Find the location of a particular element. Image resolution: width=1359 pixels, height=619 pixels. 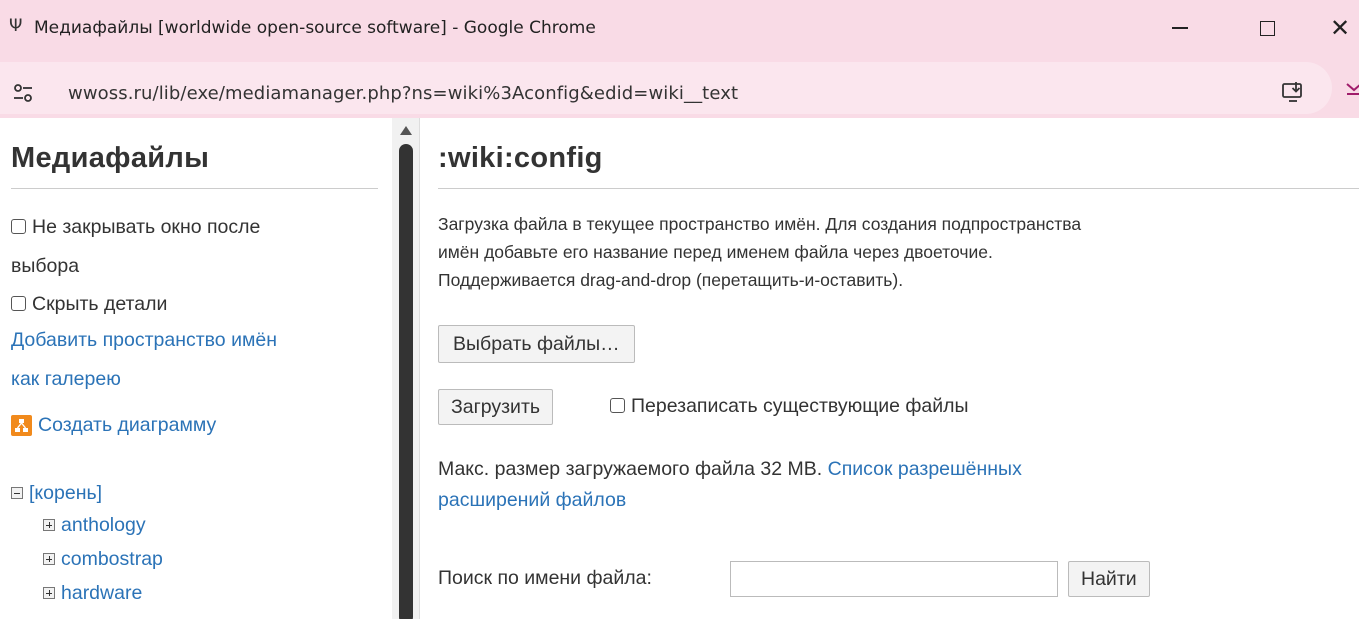

tree-item-combostrap: combostrap is located at coordinates (103, 559).